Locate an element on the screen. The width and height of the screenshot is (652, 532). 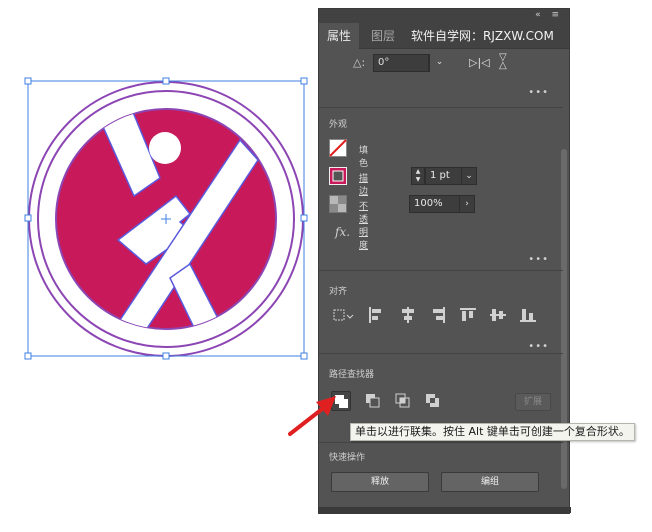
handle-bottom-left is located at coordinates (28, 356).